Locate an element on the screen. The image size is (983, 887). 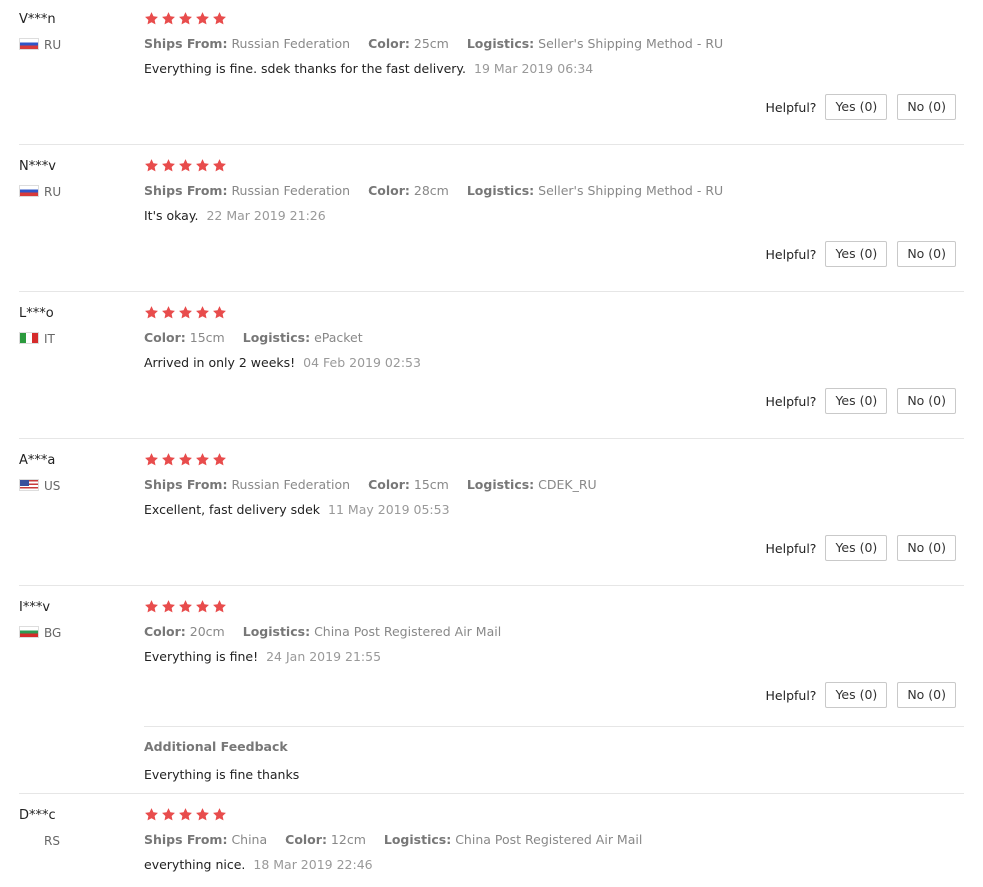
reviewer-name: V***n is located at coordinates (37, 19).